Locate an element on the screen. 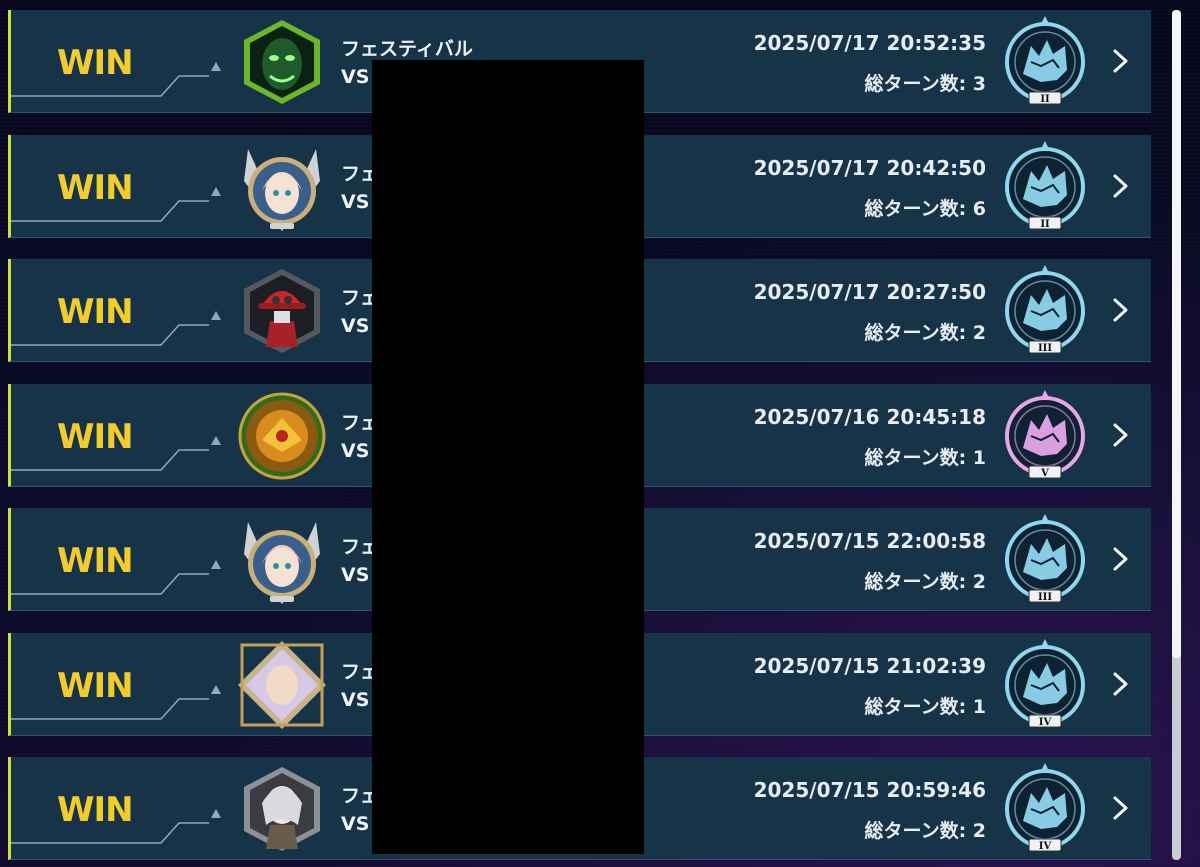 Image resolution: width=1200 pixels, height=867 pixels. opponent-avatar-blonde-girl-frame is located at coordinates (282, 187).